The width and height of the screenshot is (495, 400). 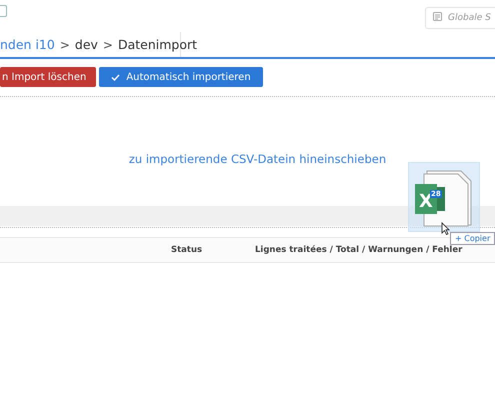 What do you see at coordinates (187, 250) in the screenshot?
I see `column-header: Status` at bounding box center [187, 250].